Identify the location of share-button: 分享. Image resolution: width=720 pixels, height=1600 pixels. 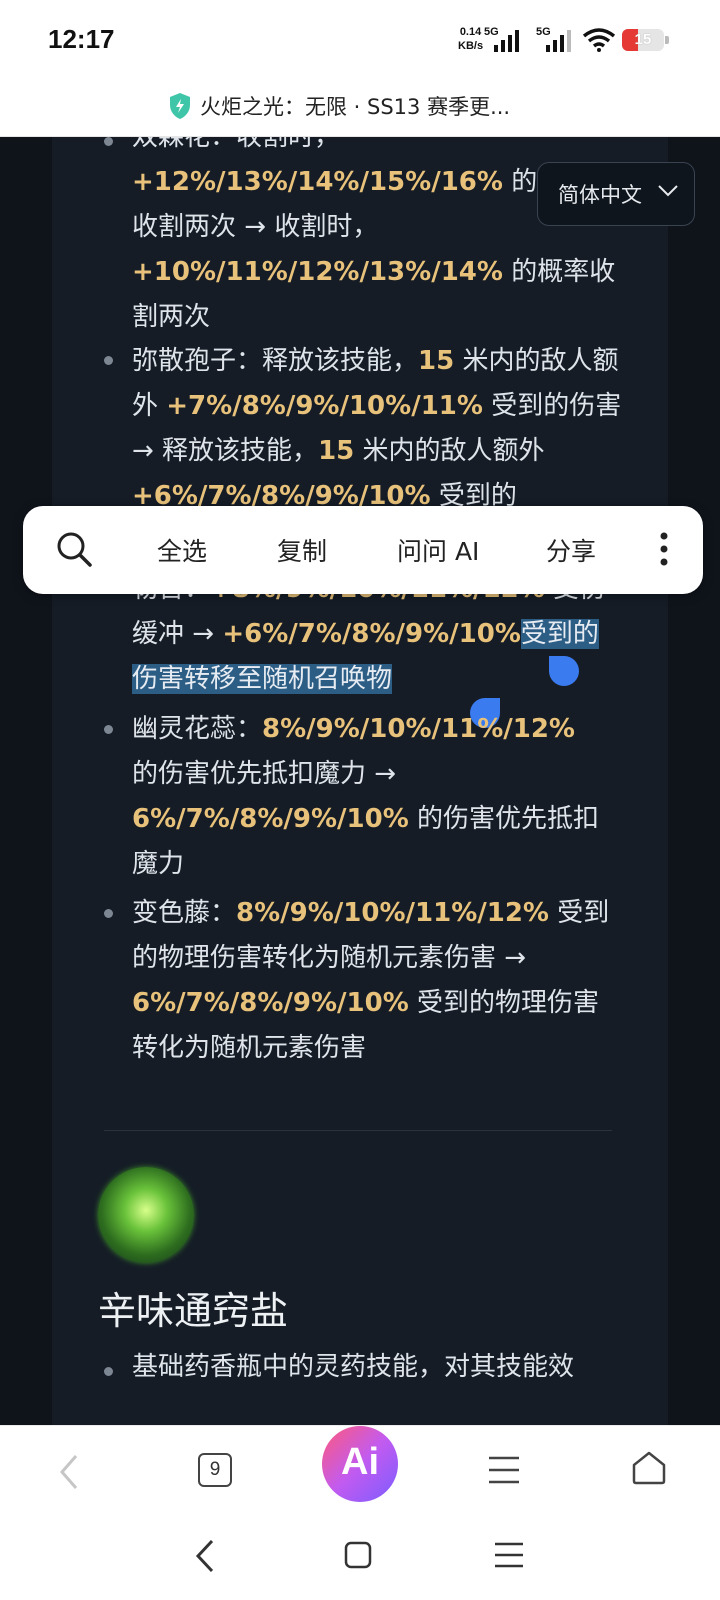
(571, 550).